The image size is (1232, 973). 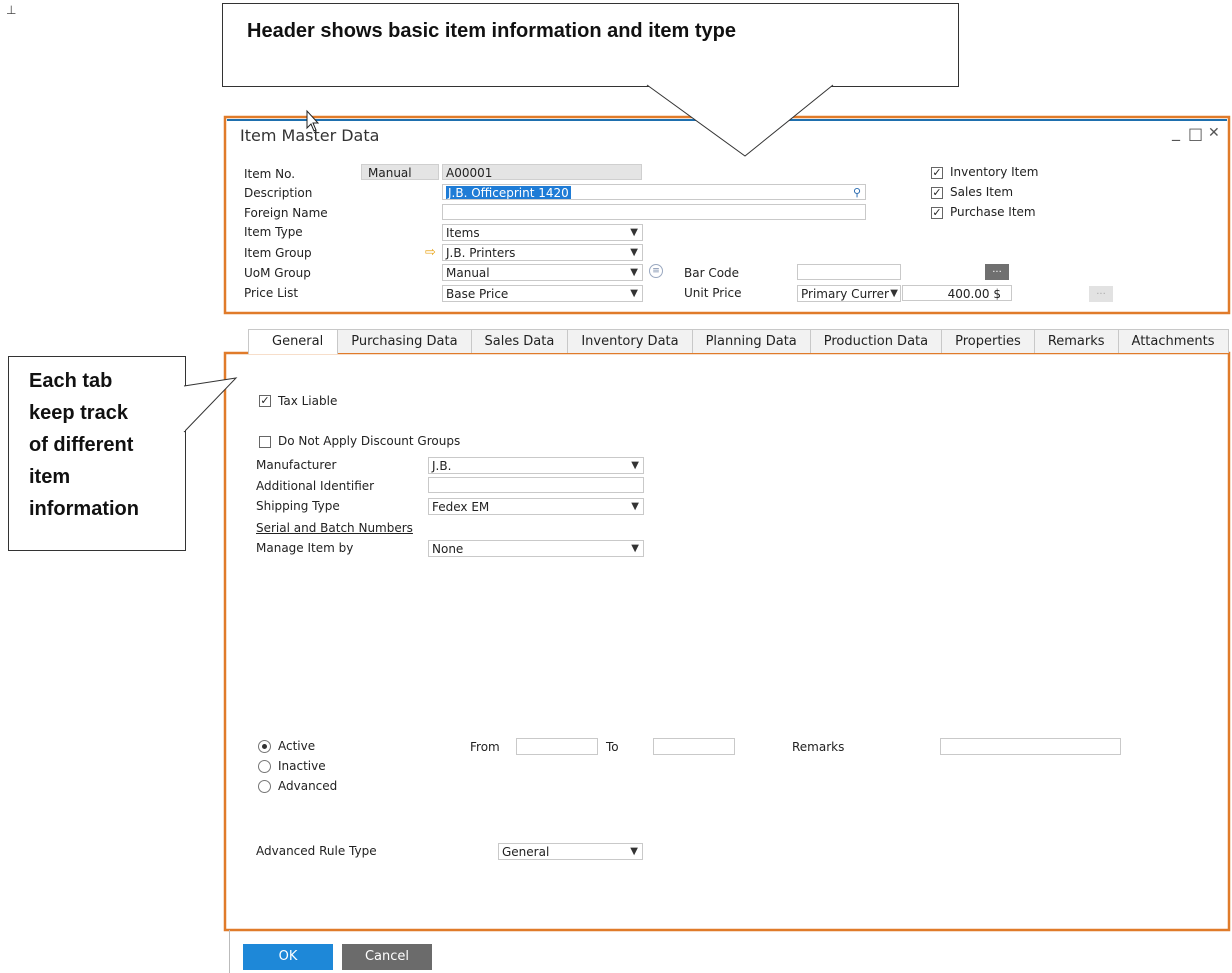 I want to click on shipping-type-value: Fedex EM, so click(x=461, y=507).